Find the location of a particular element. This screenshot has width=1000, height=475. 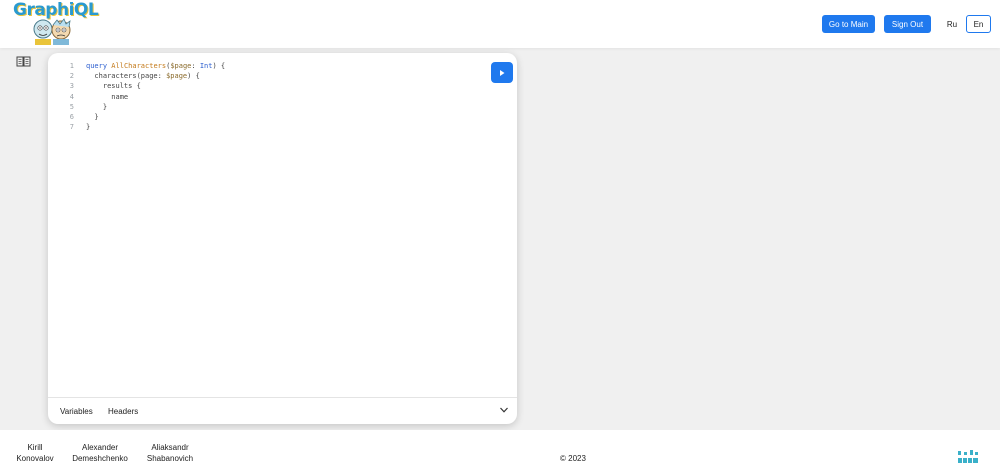

graphiql-logo: GraphiQL is located at coordinates (56, 23).